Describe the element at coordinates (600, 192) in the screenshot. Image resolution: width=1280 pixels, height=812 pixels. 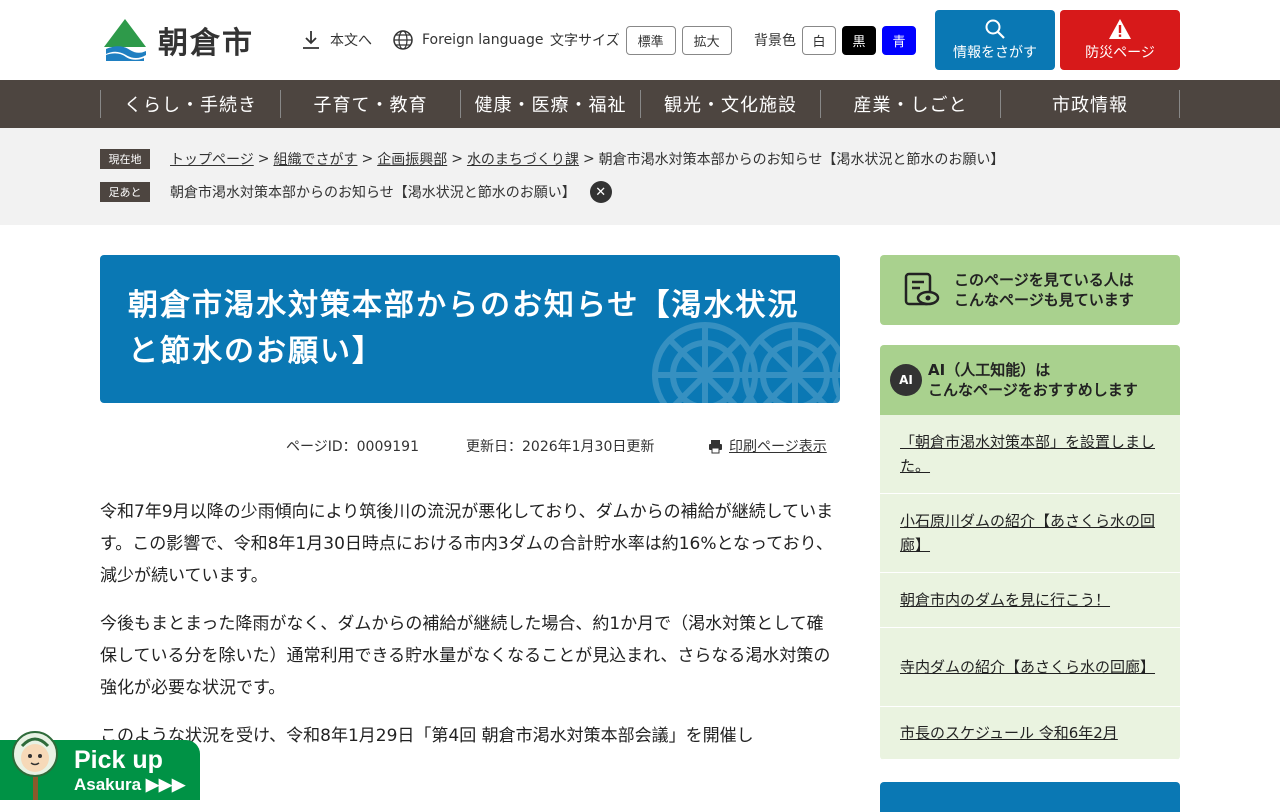
I see `close-icon: ✕` at that location.